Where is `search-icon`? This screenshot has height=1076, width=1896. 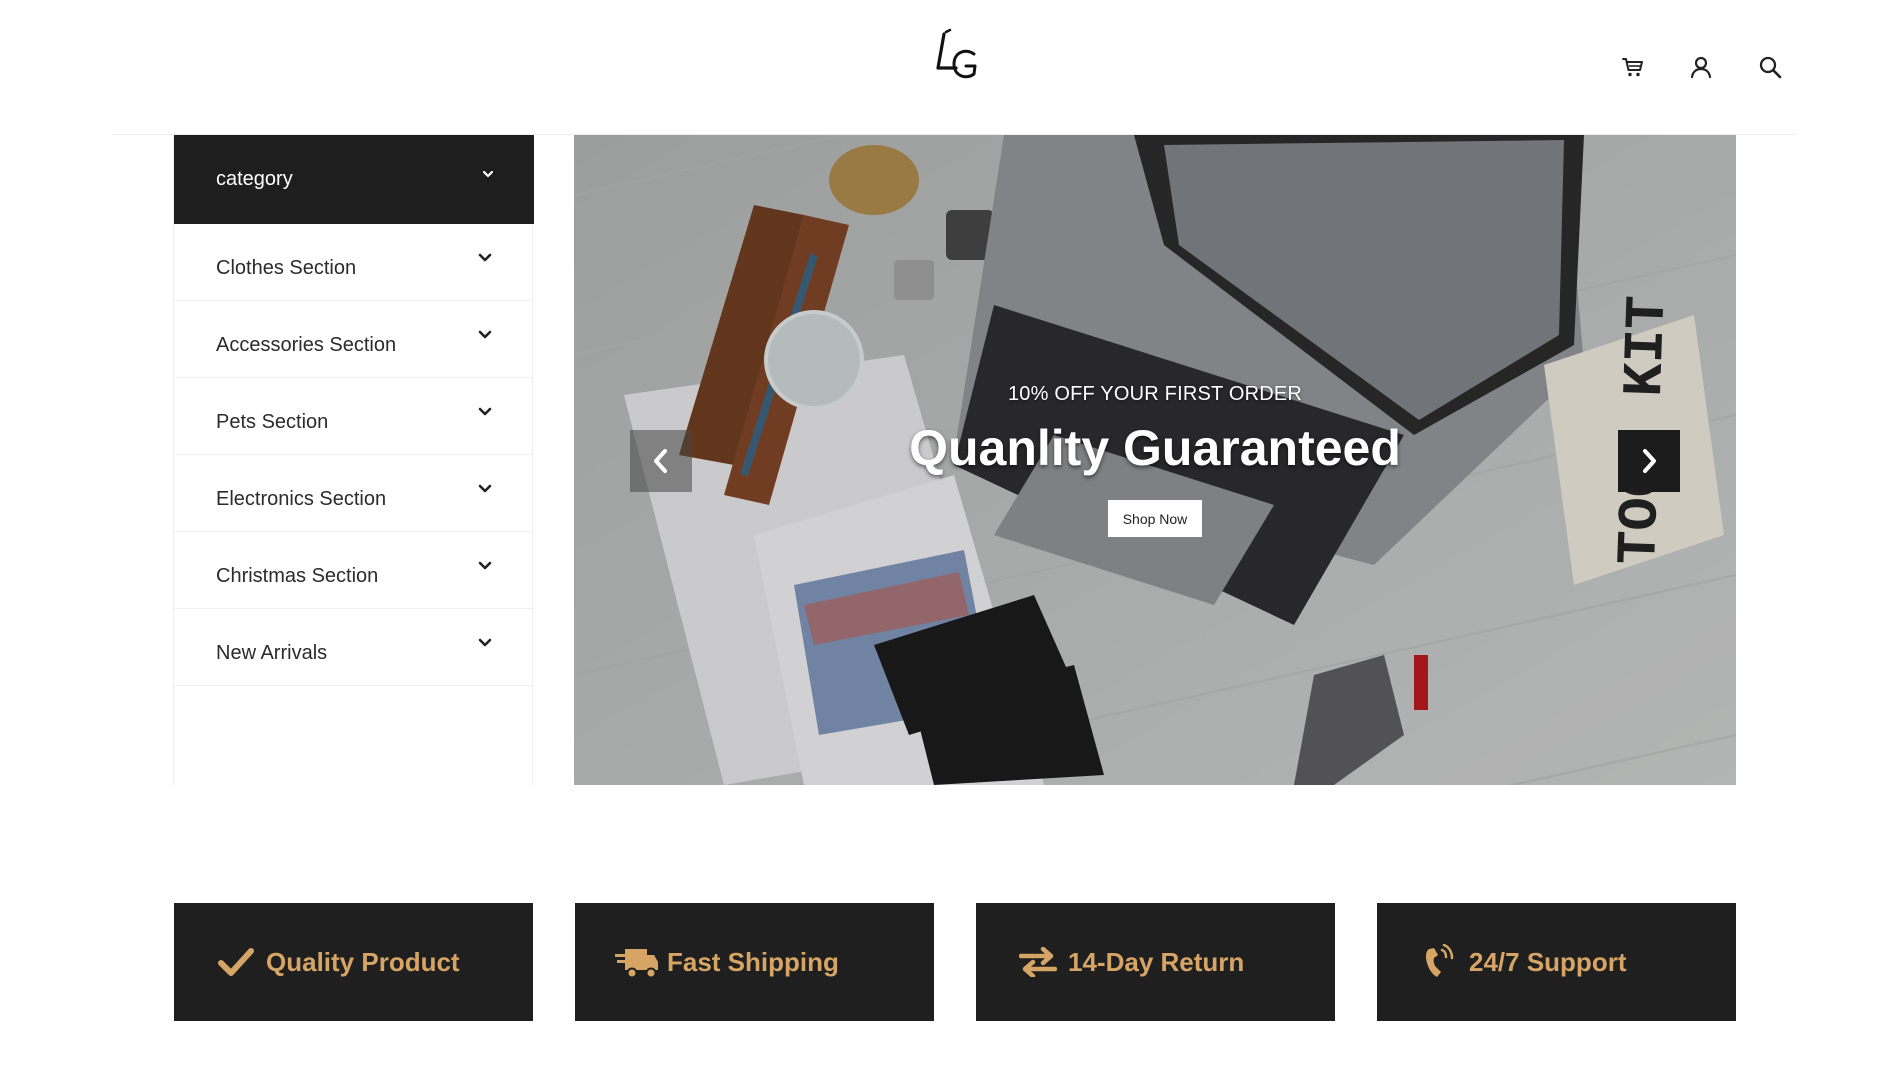 search-icon is located at coordinates (1770, 67).